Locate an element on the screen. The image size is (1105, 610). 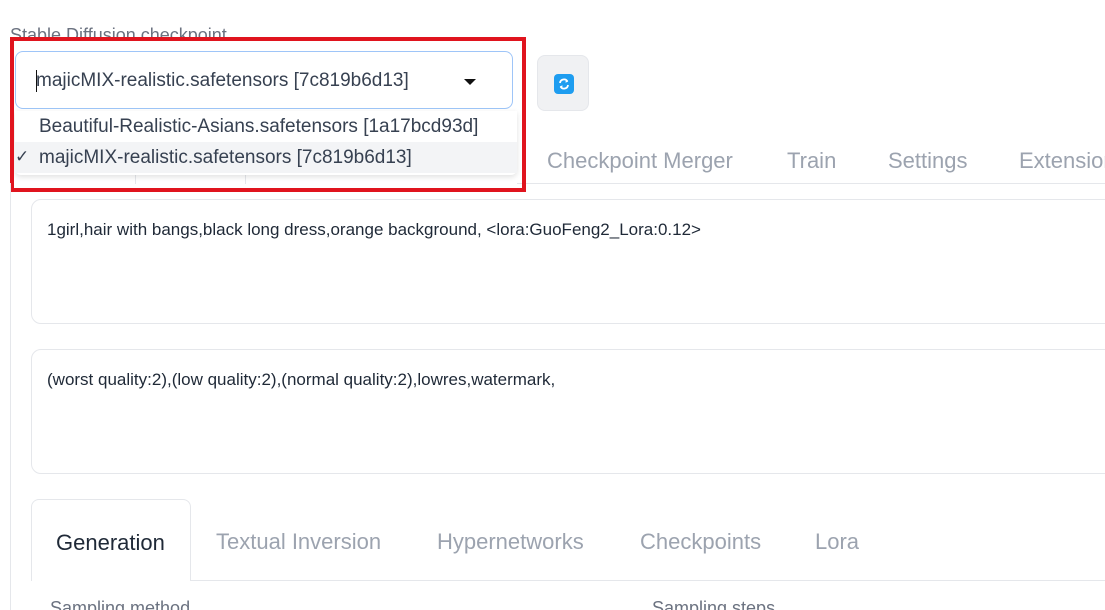
tab-textual-inversion: Textual Inversion is located at coordinates (298, 542).